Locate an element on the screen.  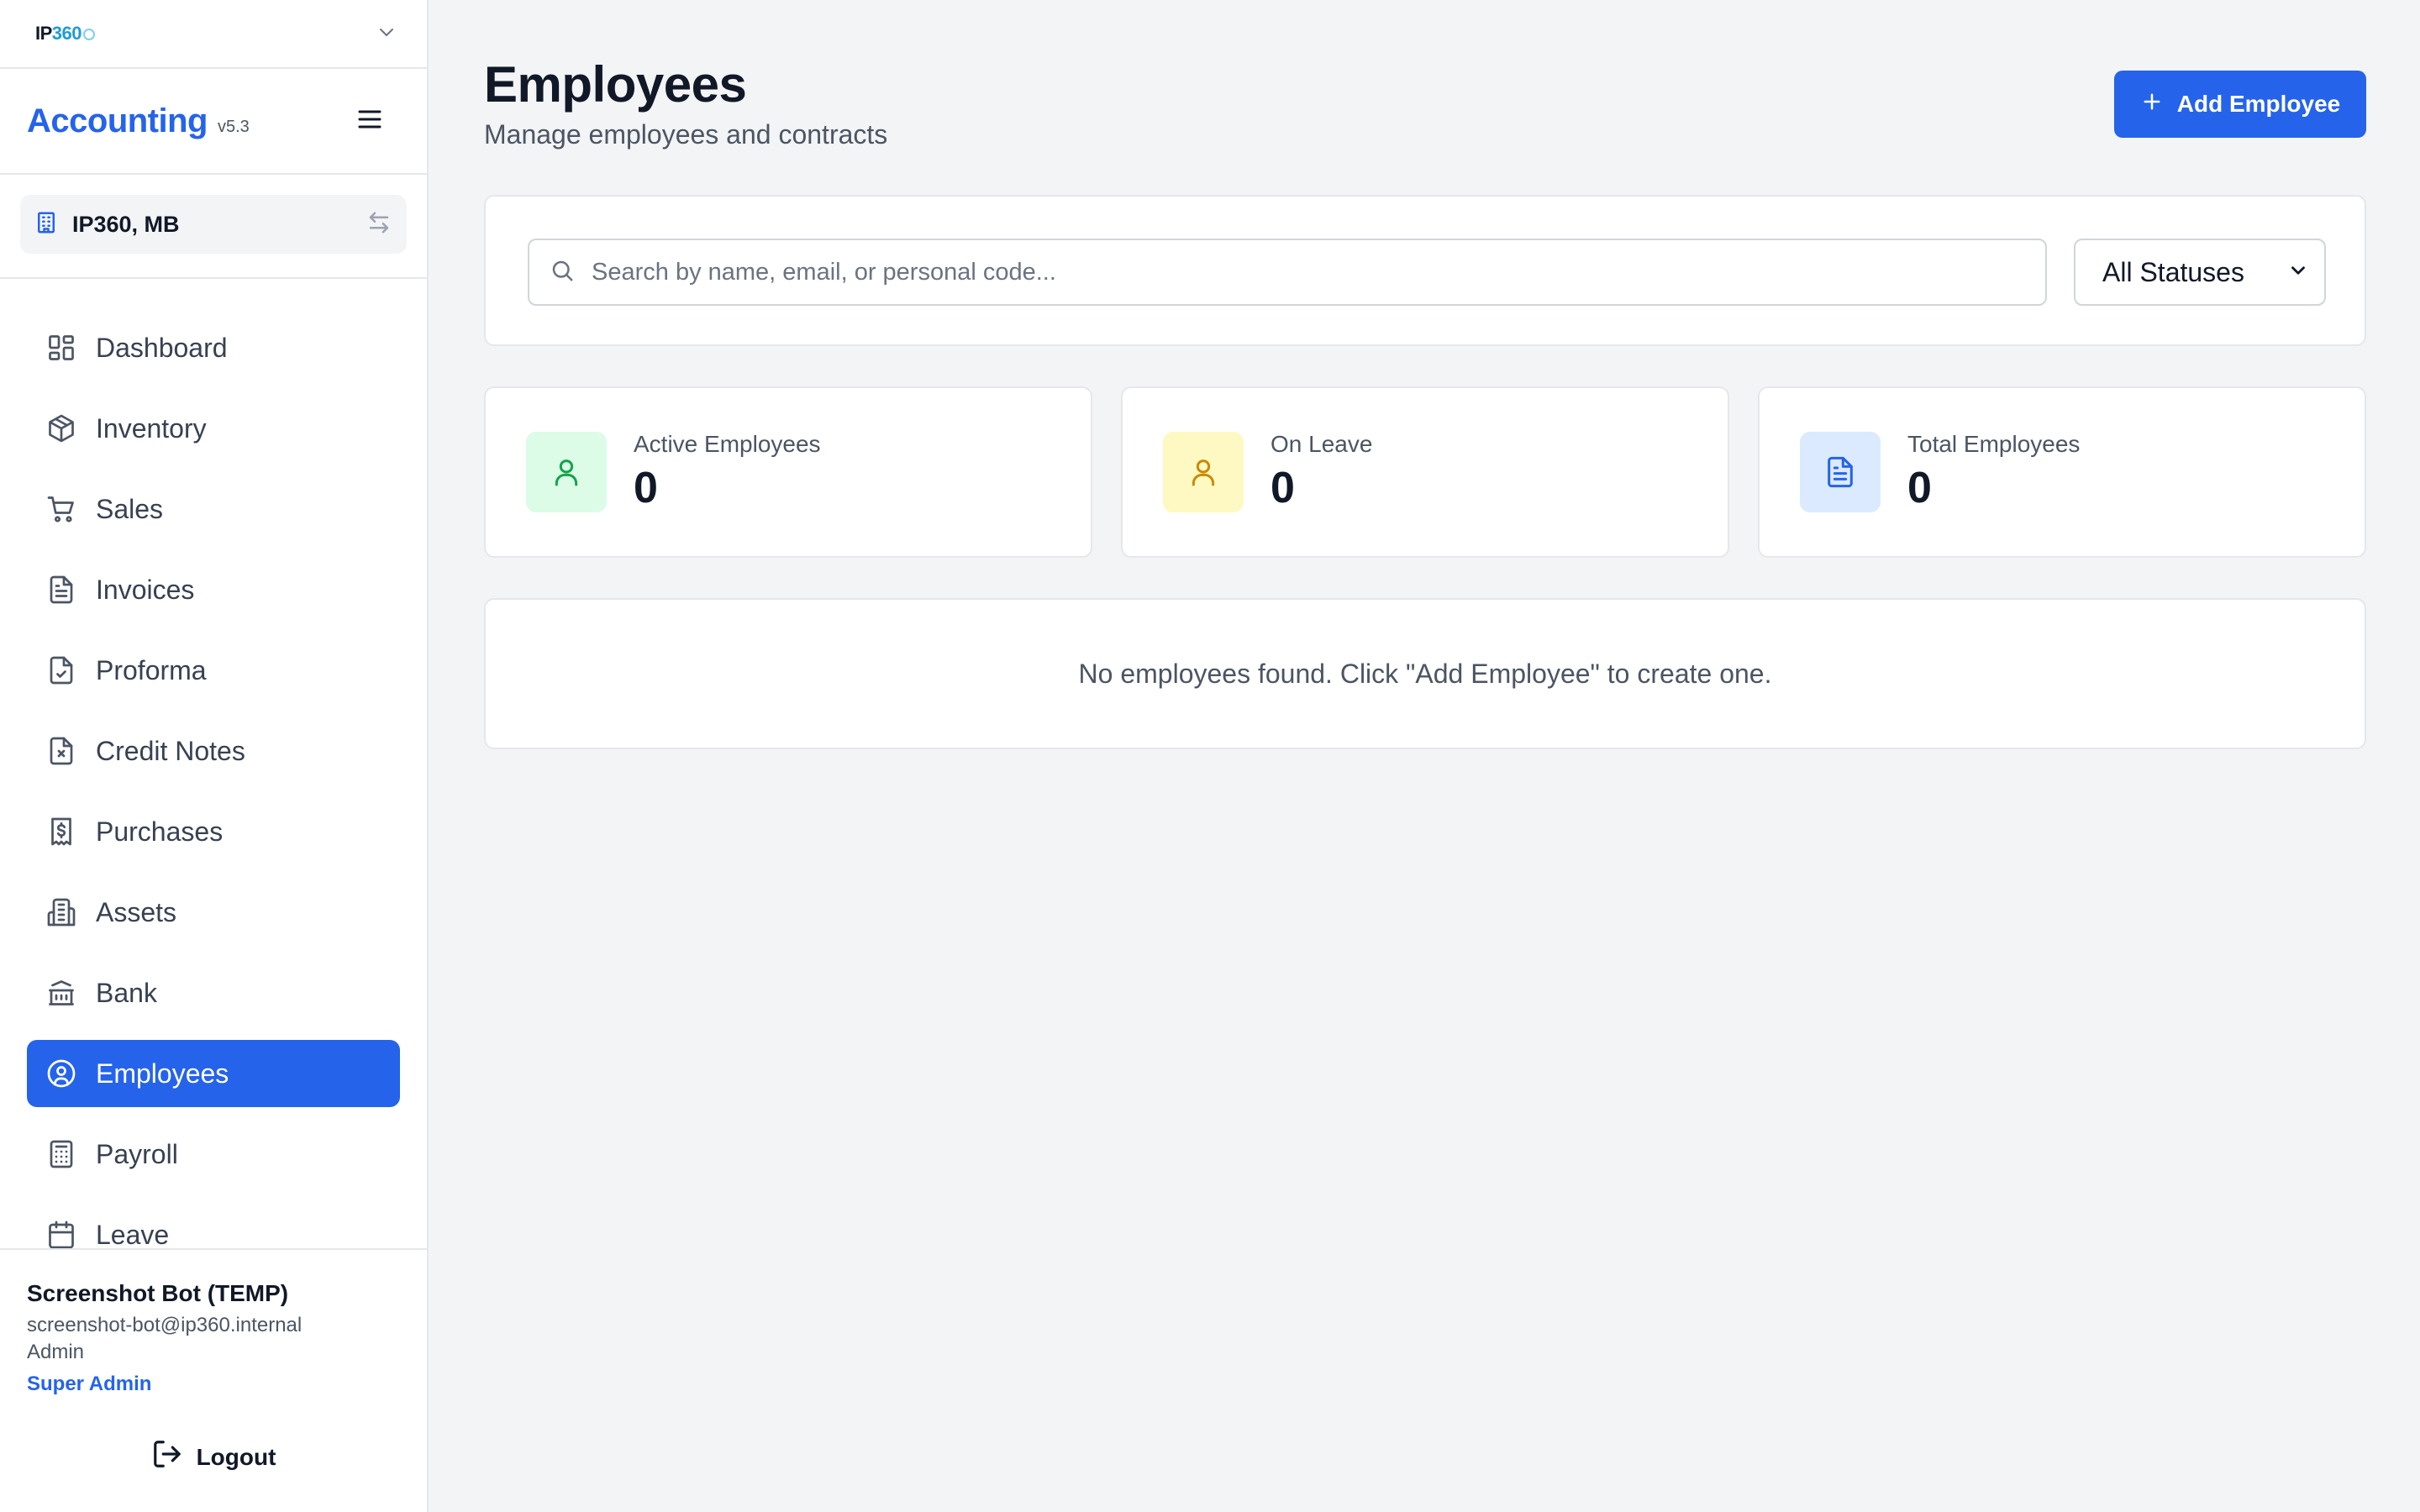
sidebar-item-label: Invoices is located at coordinates (146, 589).